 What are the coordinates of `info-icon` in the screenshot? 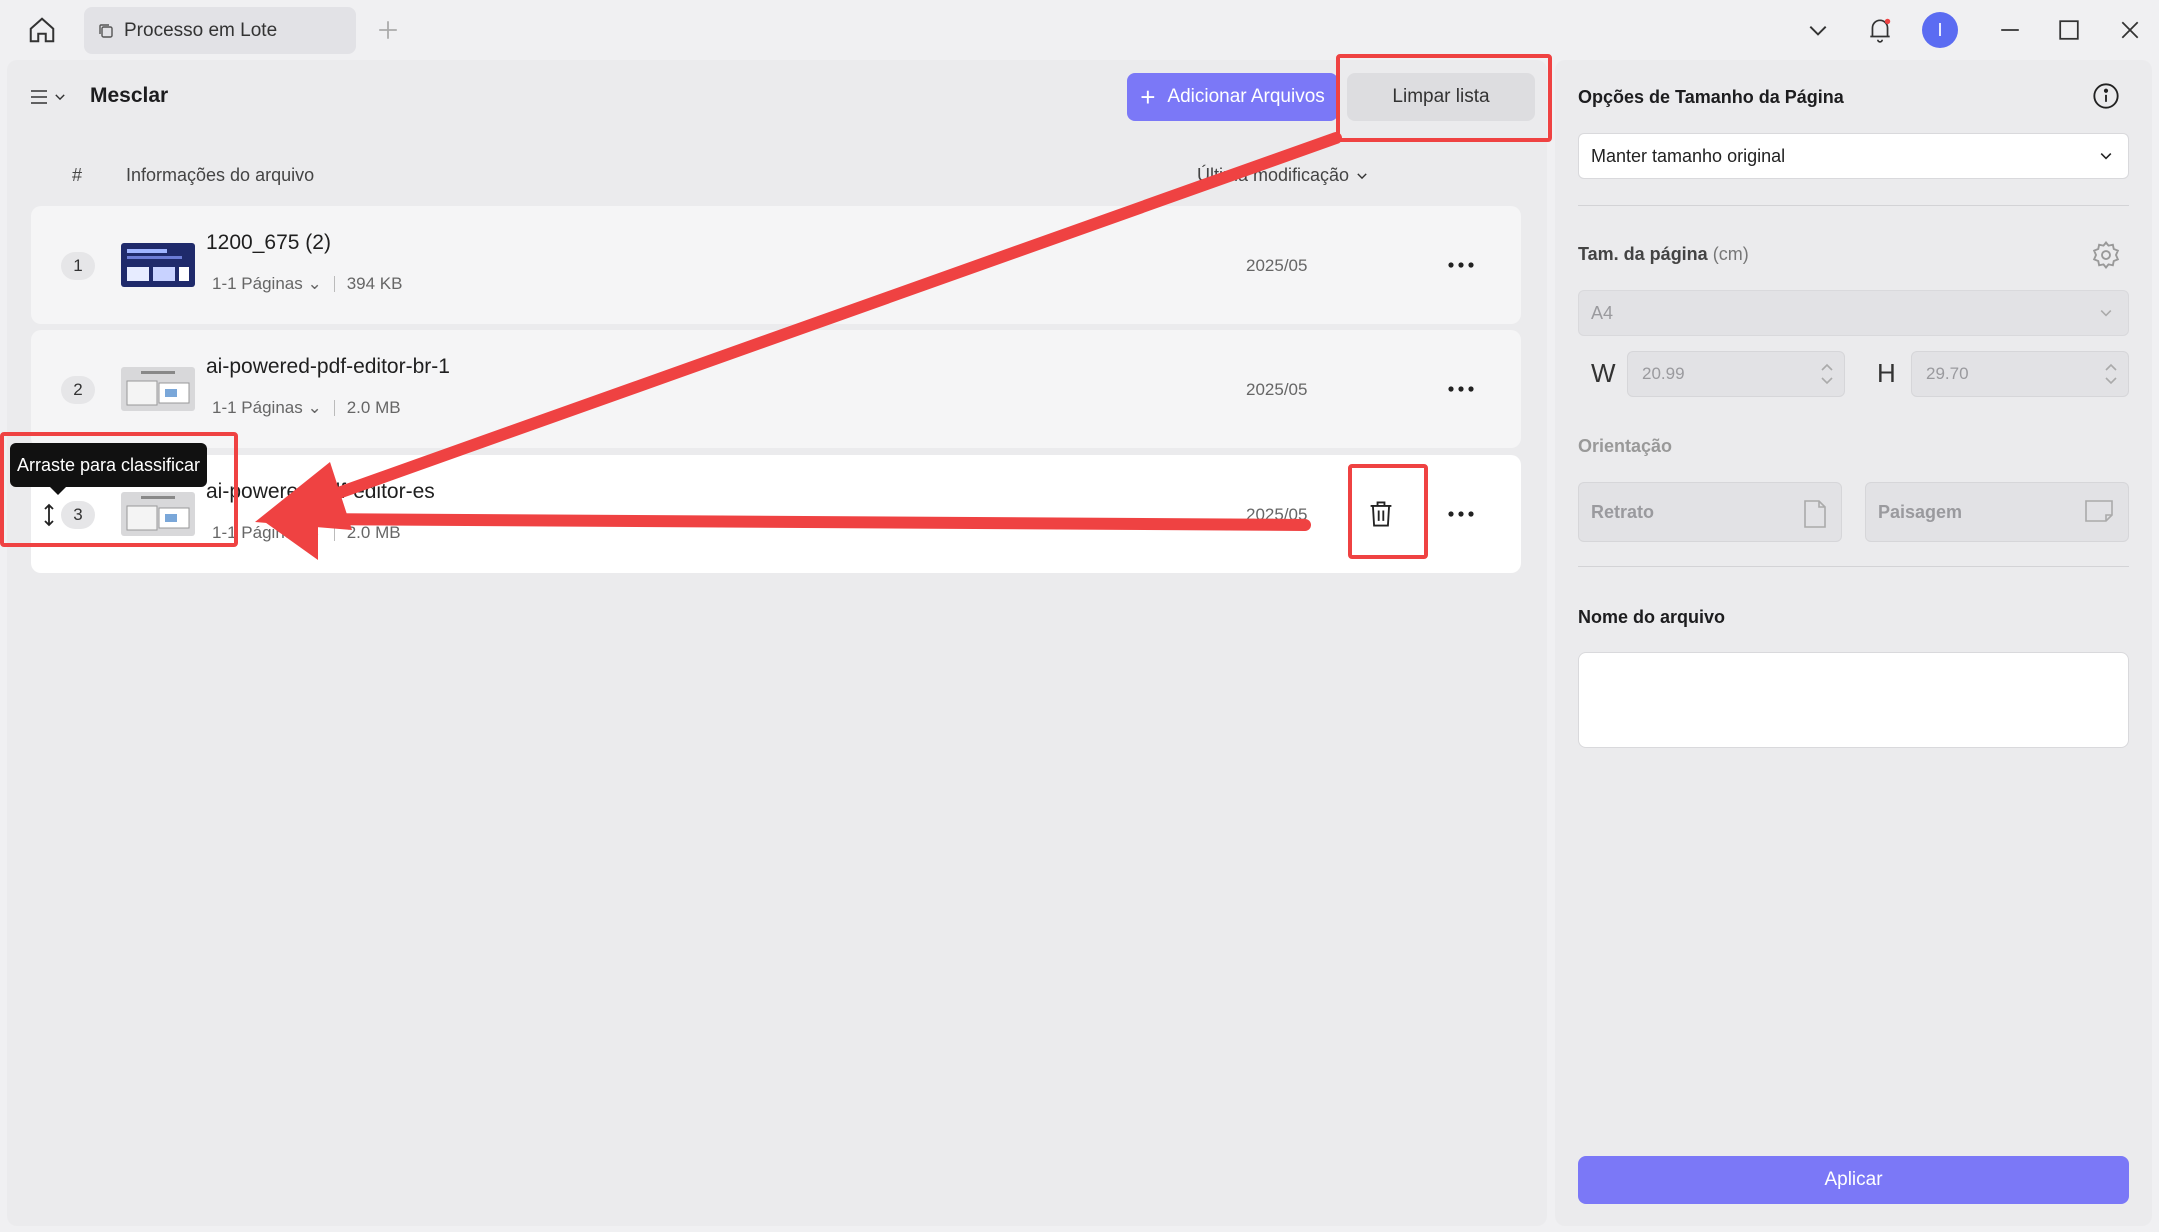 It's located at (2106, 96).